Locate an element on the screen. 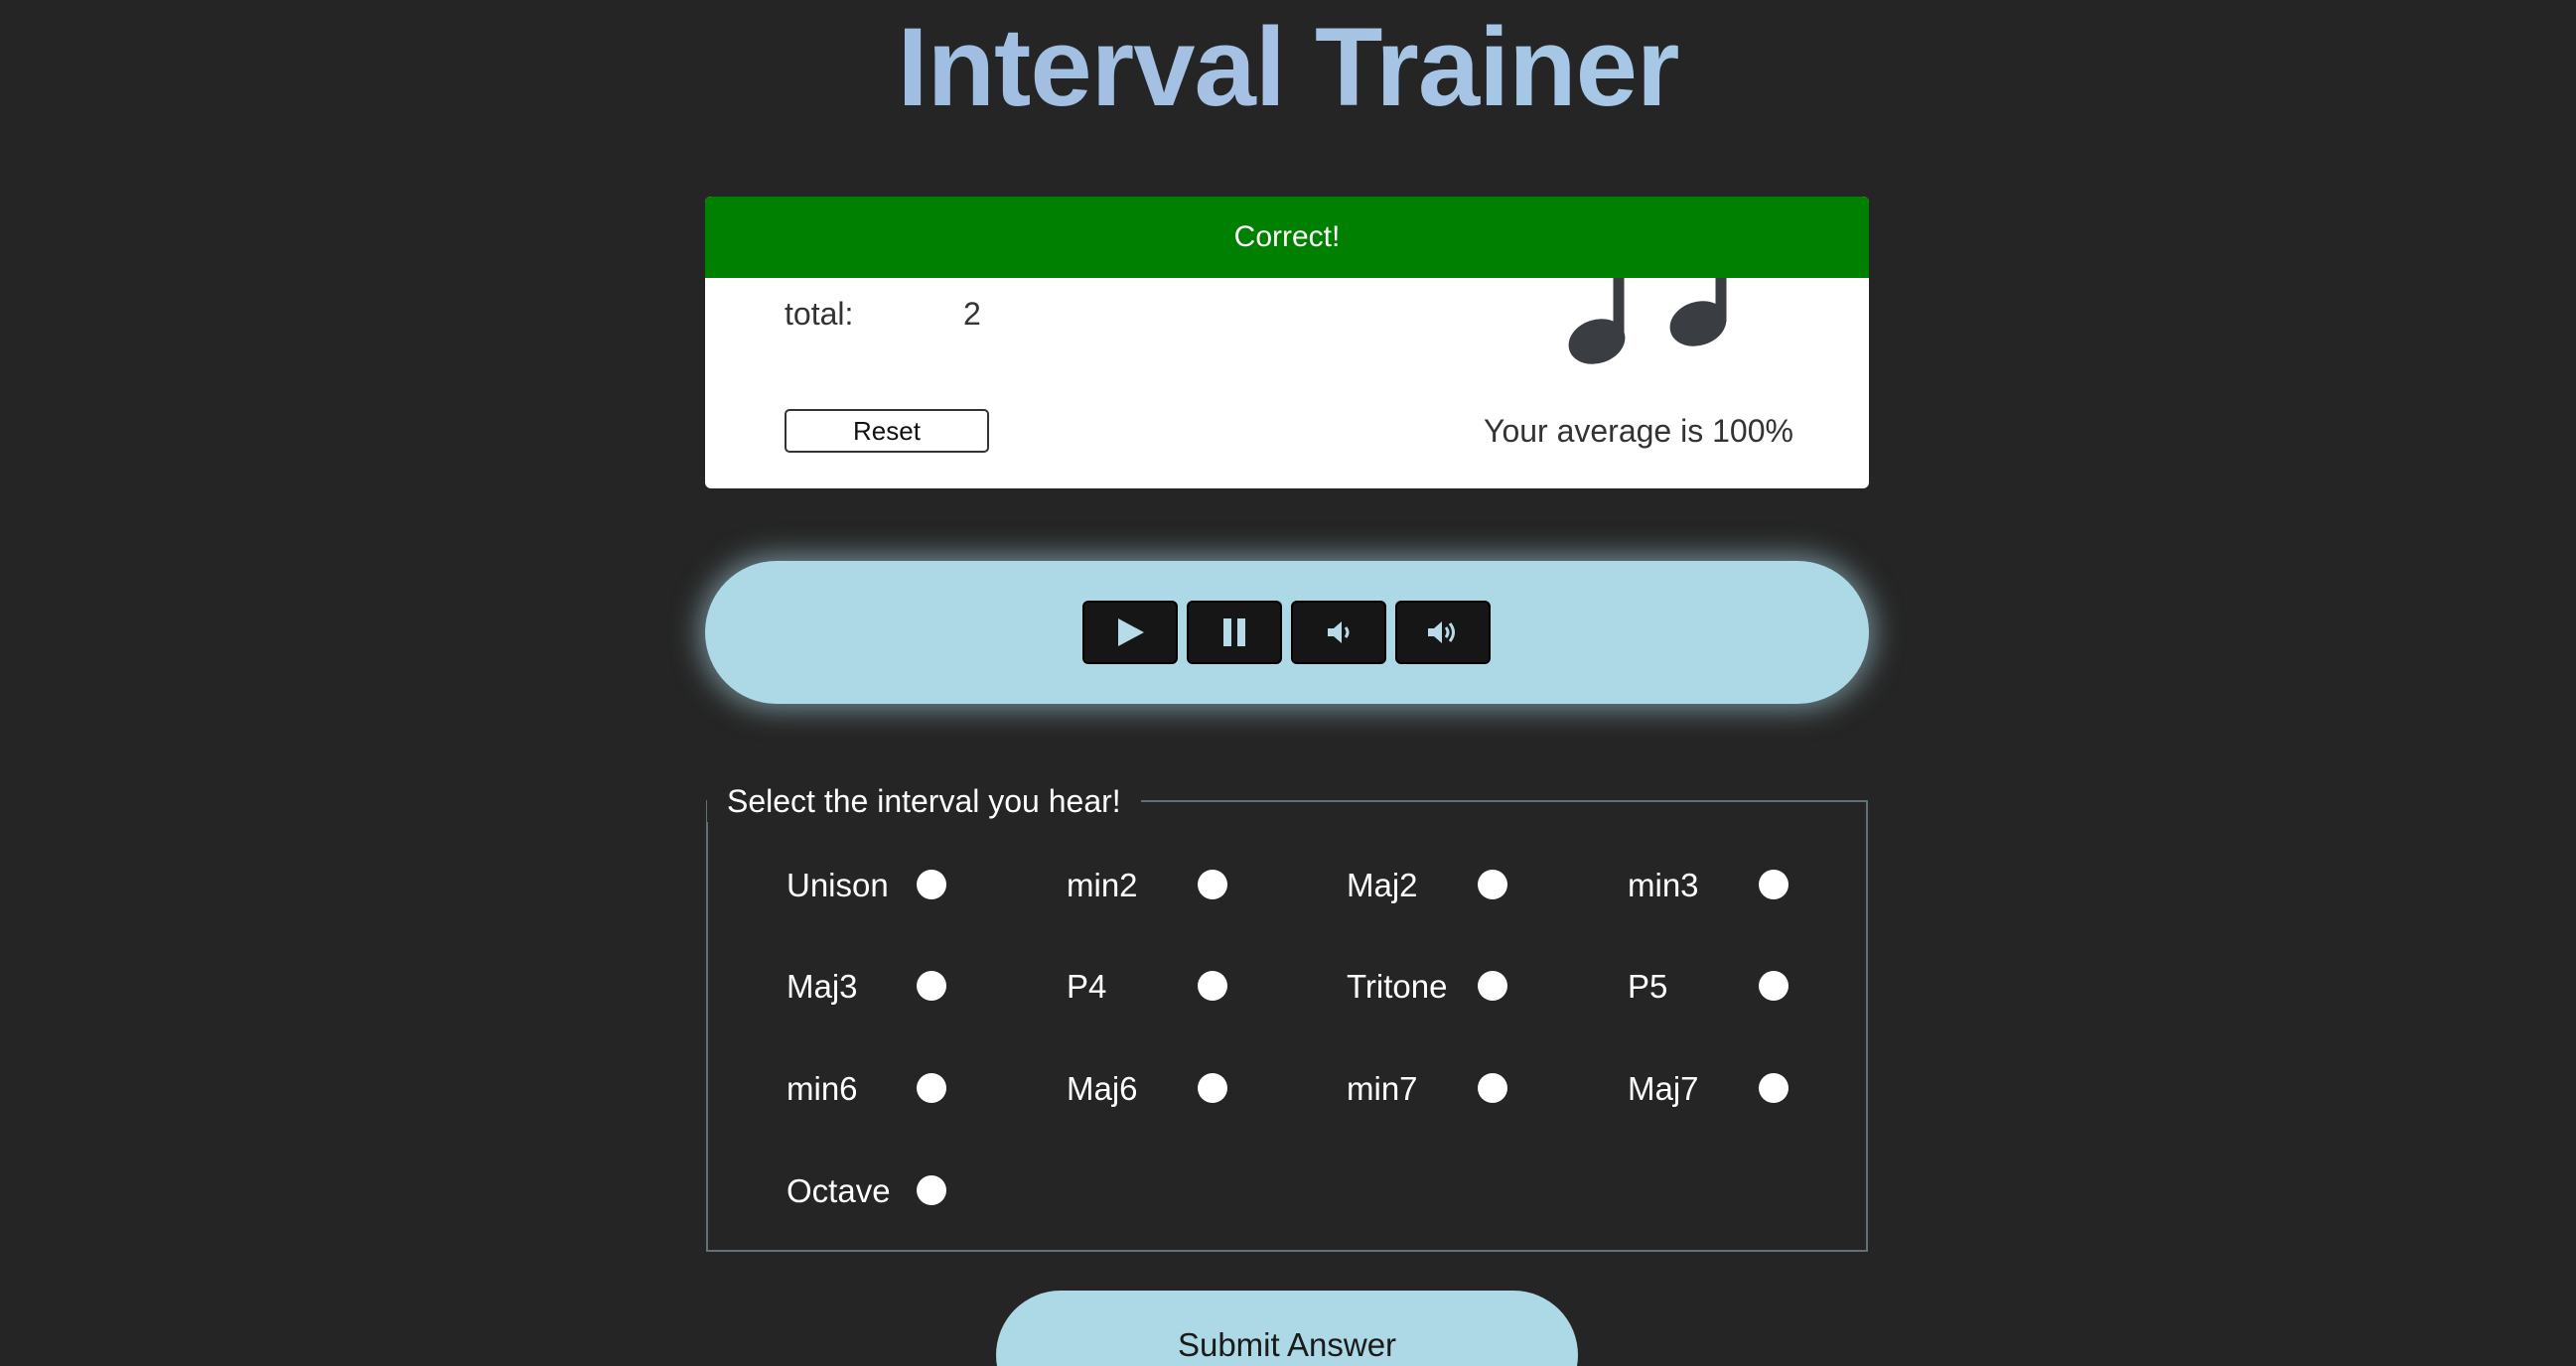 The image size is (2576, 1366). volume-low-icon is located at coordinates (1339, 632).